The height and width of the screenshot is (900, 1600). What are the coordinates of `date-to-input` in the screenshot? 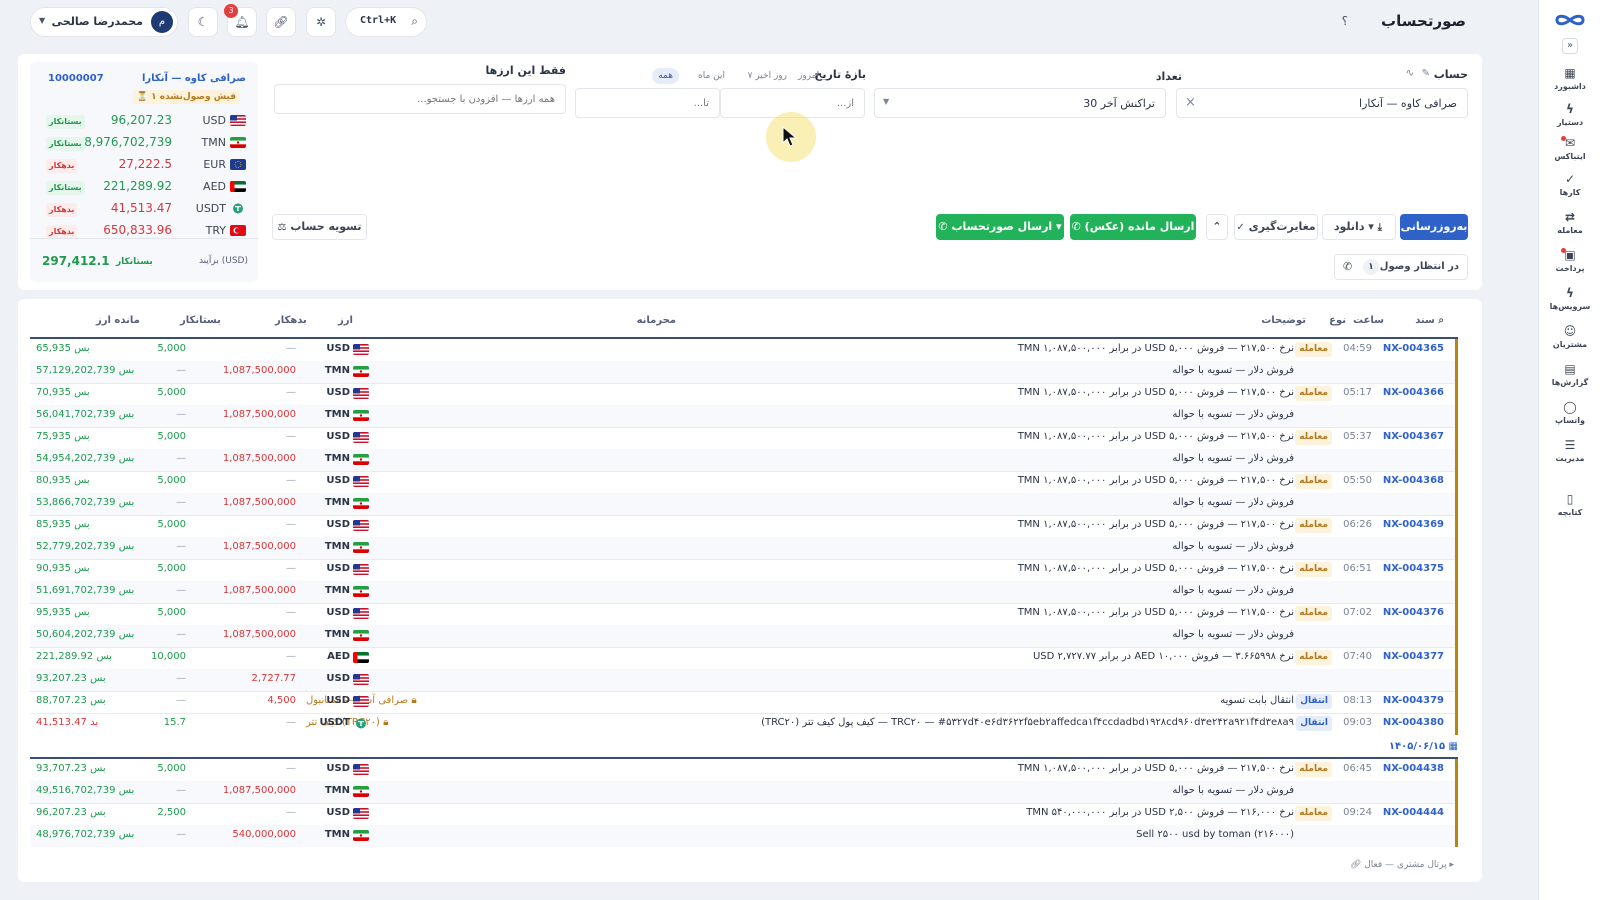 It's located at (647, 103).